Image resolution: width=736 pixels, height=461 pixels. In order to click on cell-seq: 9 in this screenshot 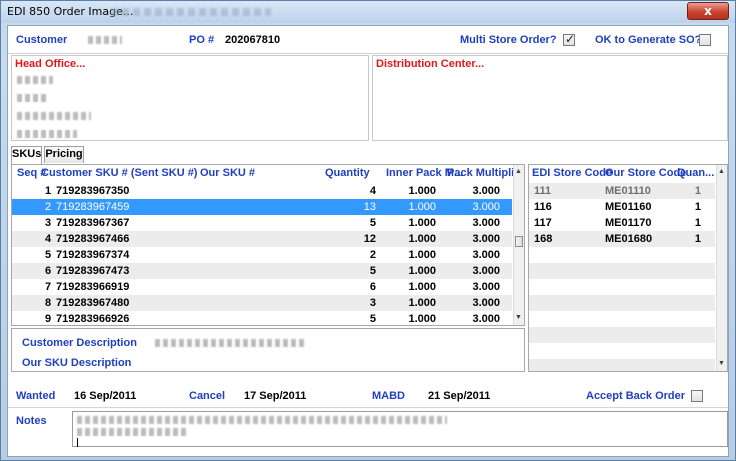, I will do `click(48, 319)`.